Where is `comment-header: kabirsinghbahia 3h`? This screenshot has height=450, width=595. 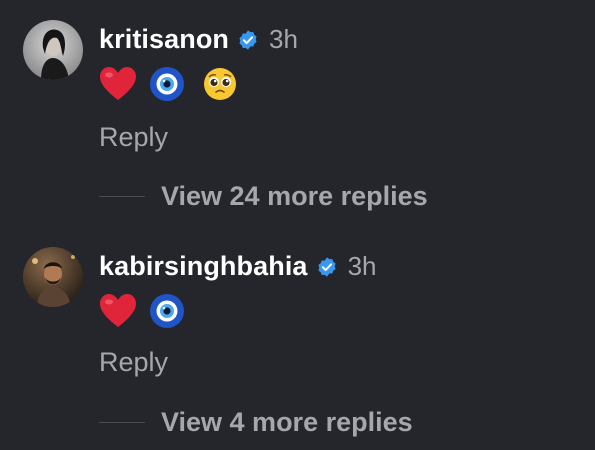
comment-header: kabirsinghbahia 3h is located at coordinates (237, 266).